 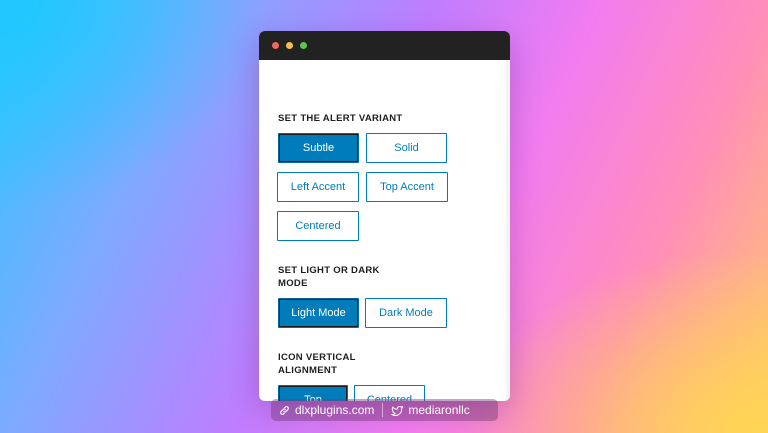 What do you see at coordinates (317, 357) in the screenshot?
I see `icon-alignment-label-line1: ICON VERTICAL` at bounding box center [317, 357].